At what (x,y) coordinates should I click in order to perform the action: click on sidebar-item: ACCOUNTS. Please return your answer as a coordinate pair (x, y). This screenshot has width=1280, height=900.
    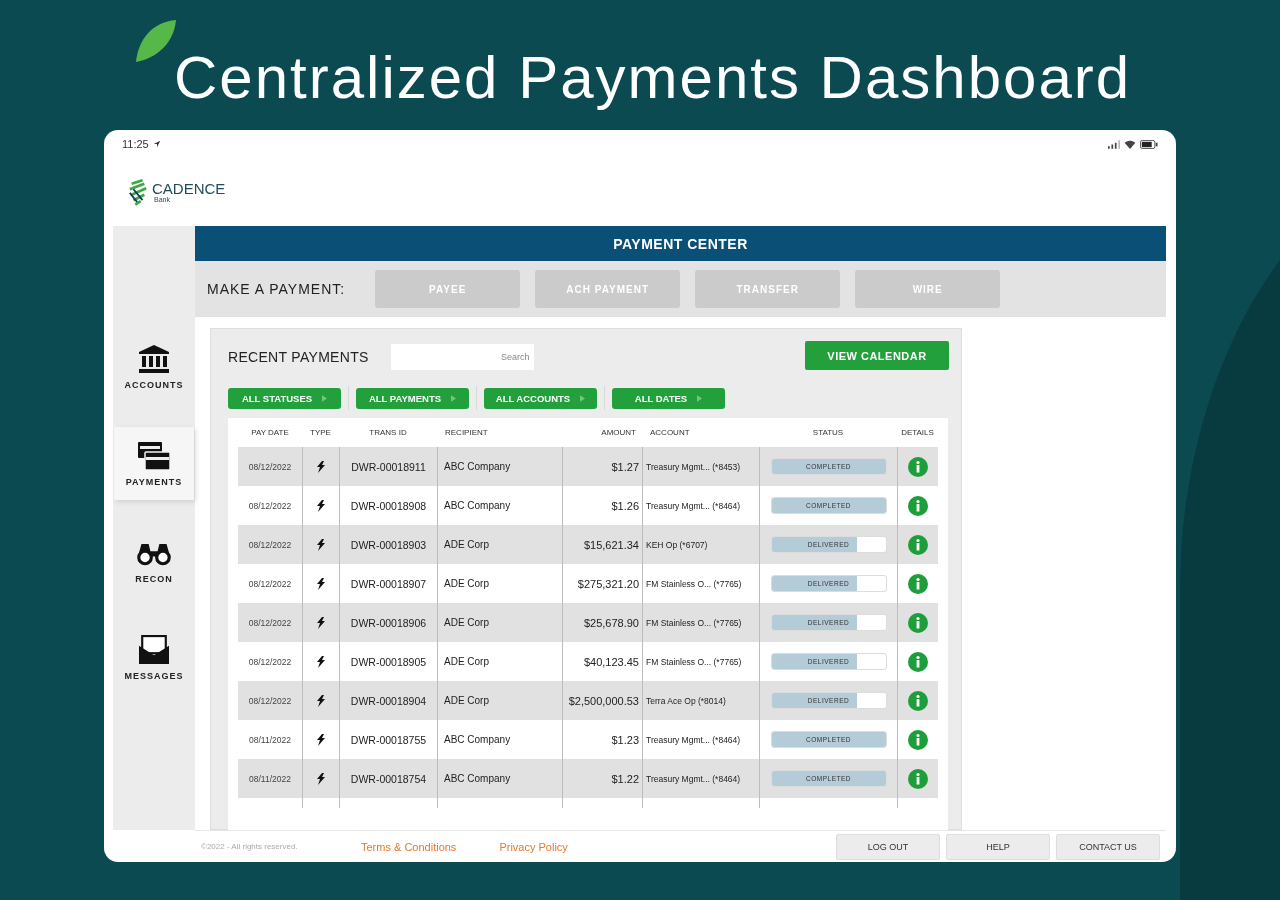
    Looking at the image, I should click on (154, 366).